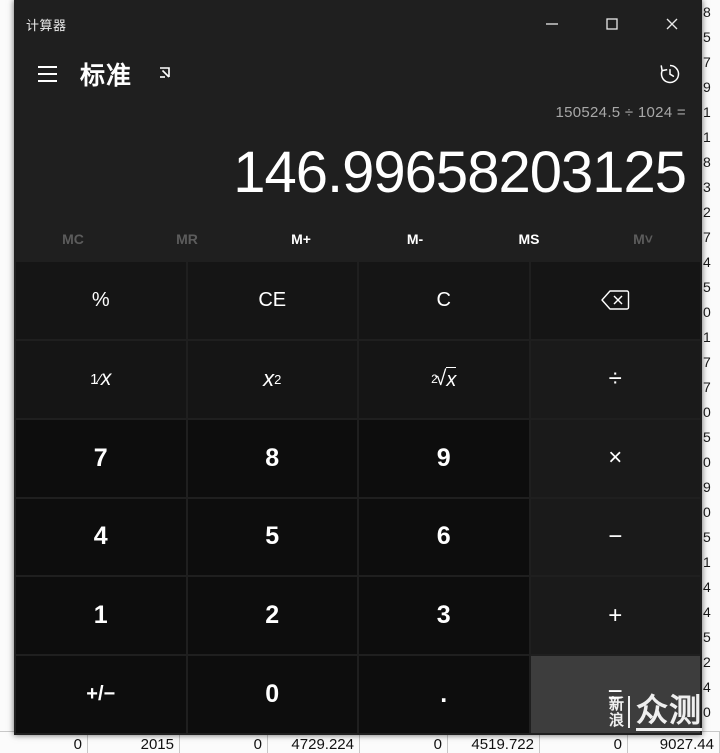 The image size is (720, 753). I want to click on key-clear: C, so click(444, 300).